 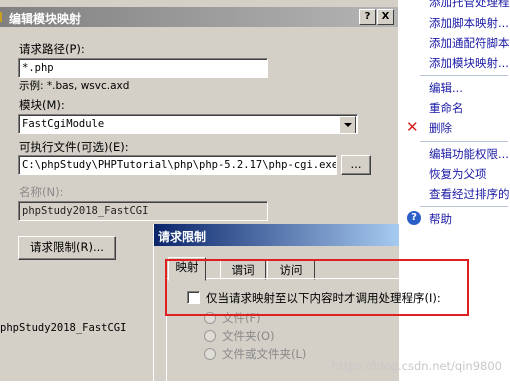 What do you see at coordinates (440, 128) in the screenshot?
I see `action-delete: 删除` at bounding box center [440, 128].